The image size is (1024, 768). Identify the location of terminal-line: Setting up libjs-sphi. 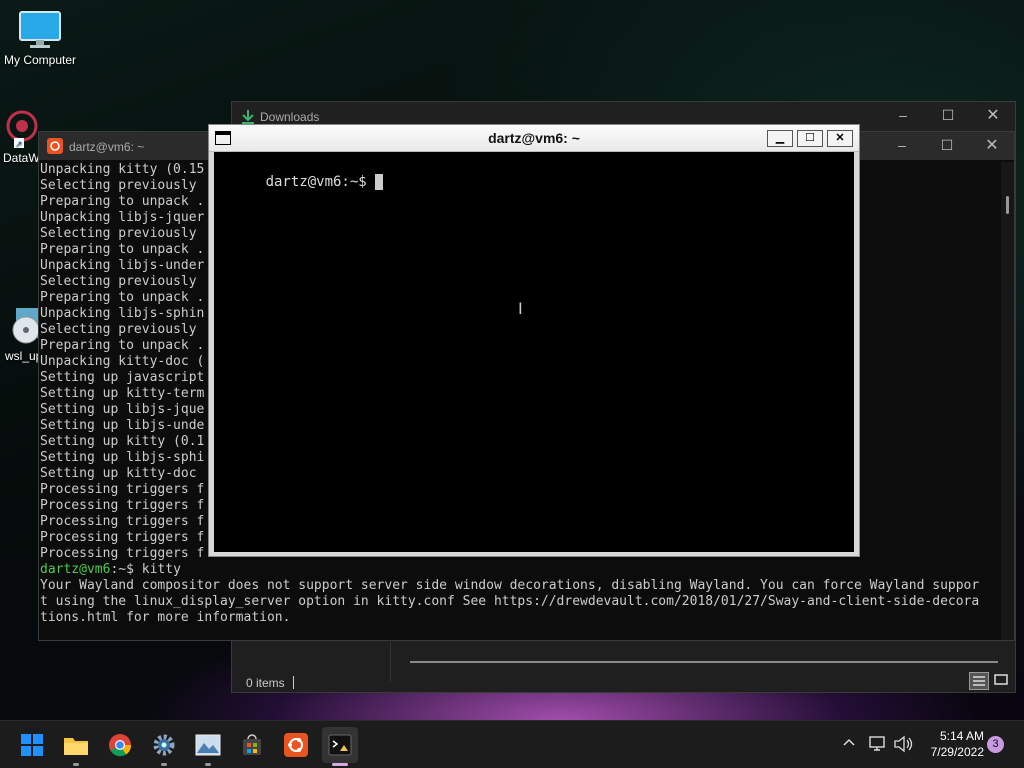
(122, 457).